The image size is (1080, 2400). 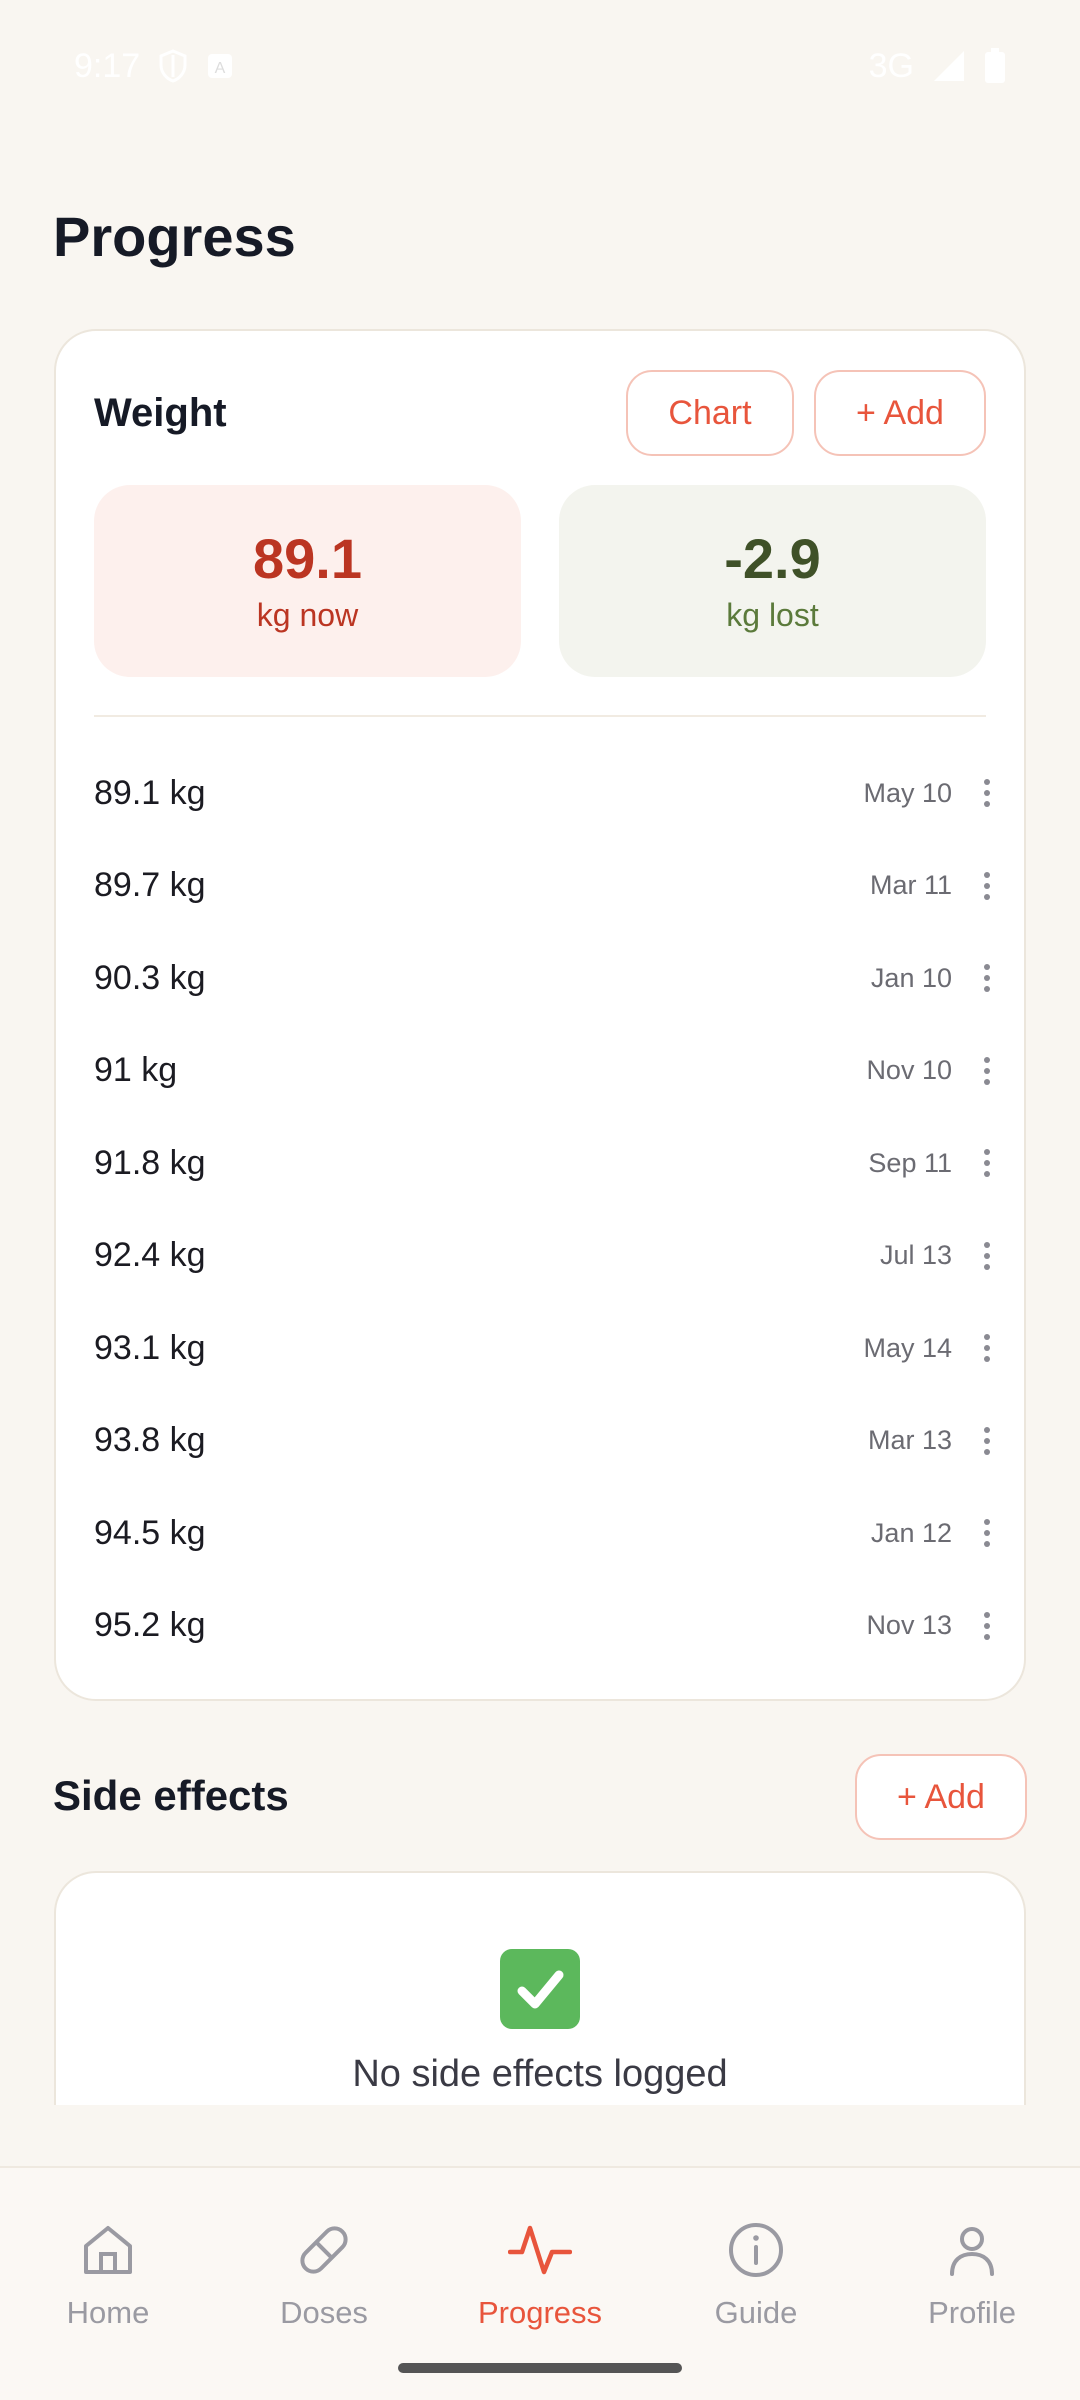 I want to click on svg-text: A, so click(x=220, y=68).